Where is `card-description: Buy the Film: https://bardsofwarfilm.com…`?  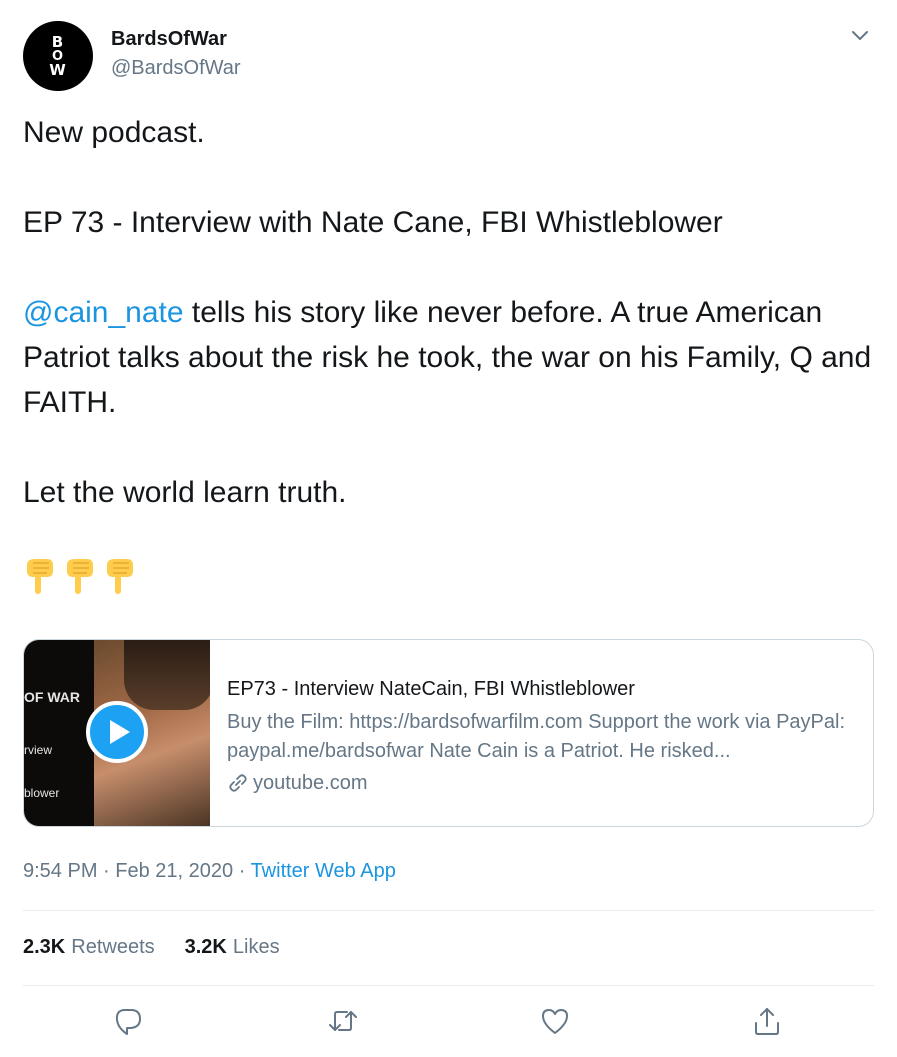
card-description: Buy the Film: https://bardsofwarfilm.com… is located at coordinates (536, 736).